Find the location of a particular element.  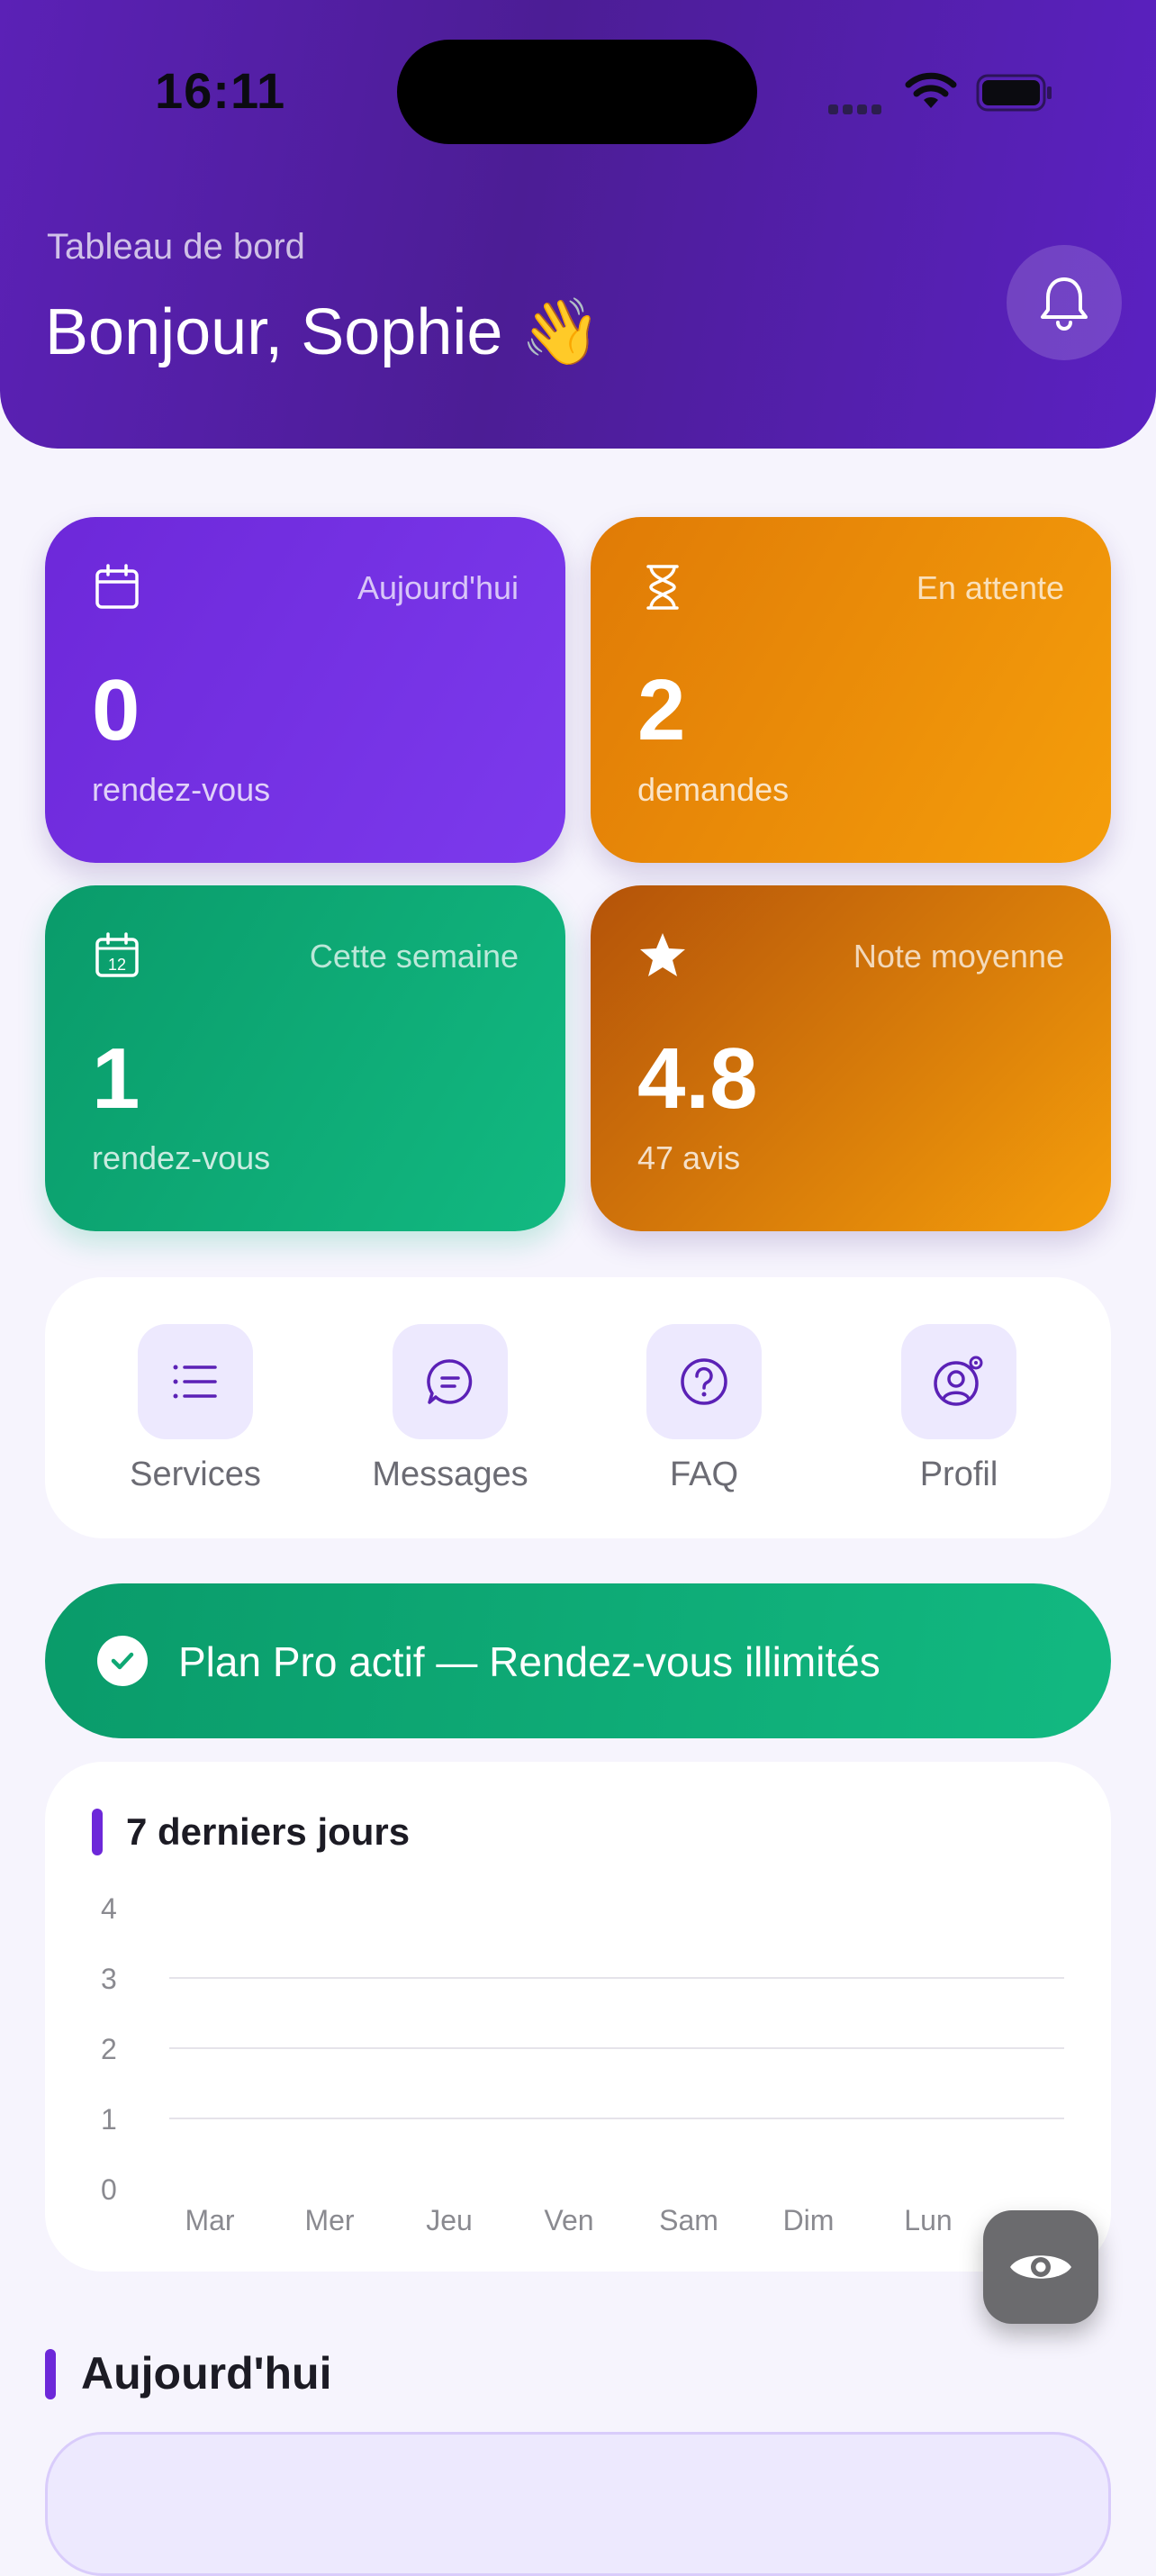

quick-action-label: Messages is located at coordinates (450, 1474).